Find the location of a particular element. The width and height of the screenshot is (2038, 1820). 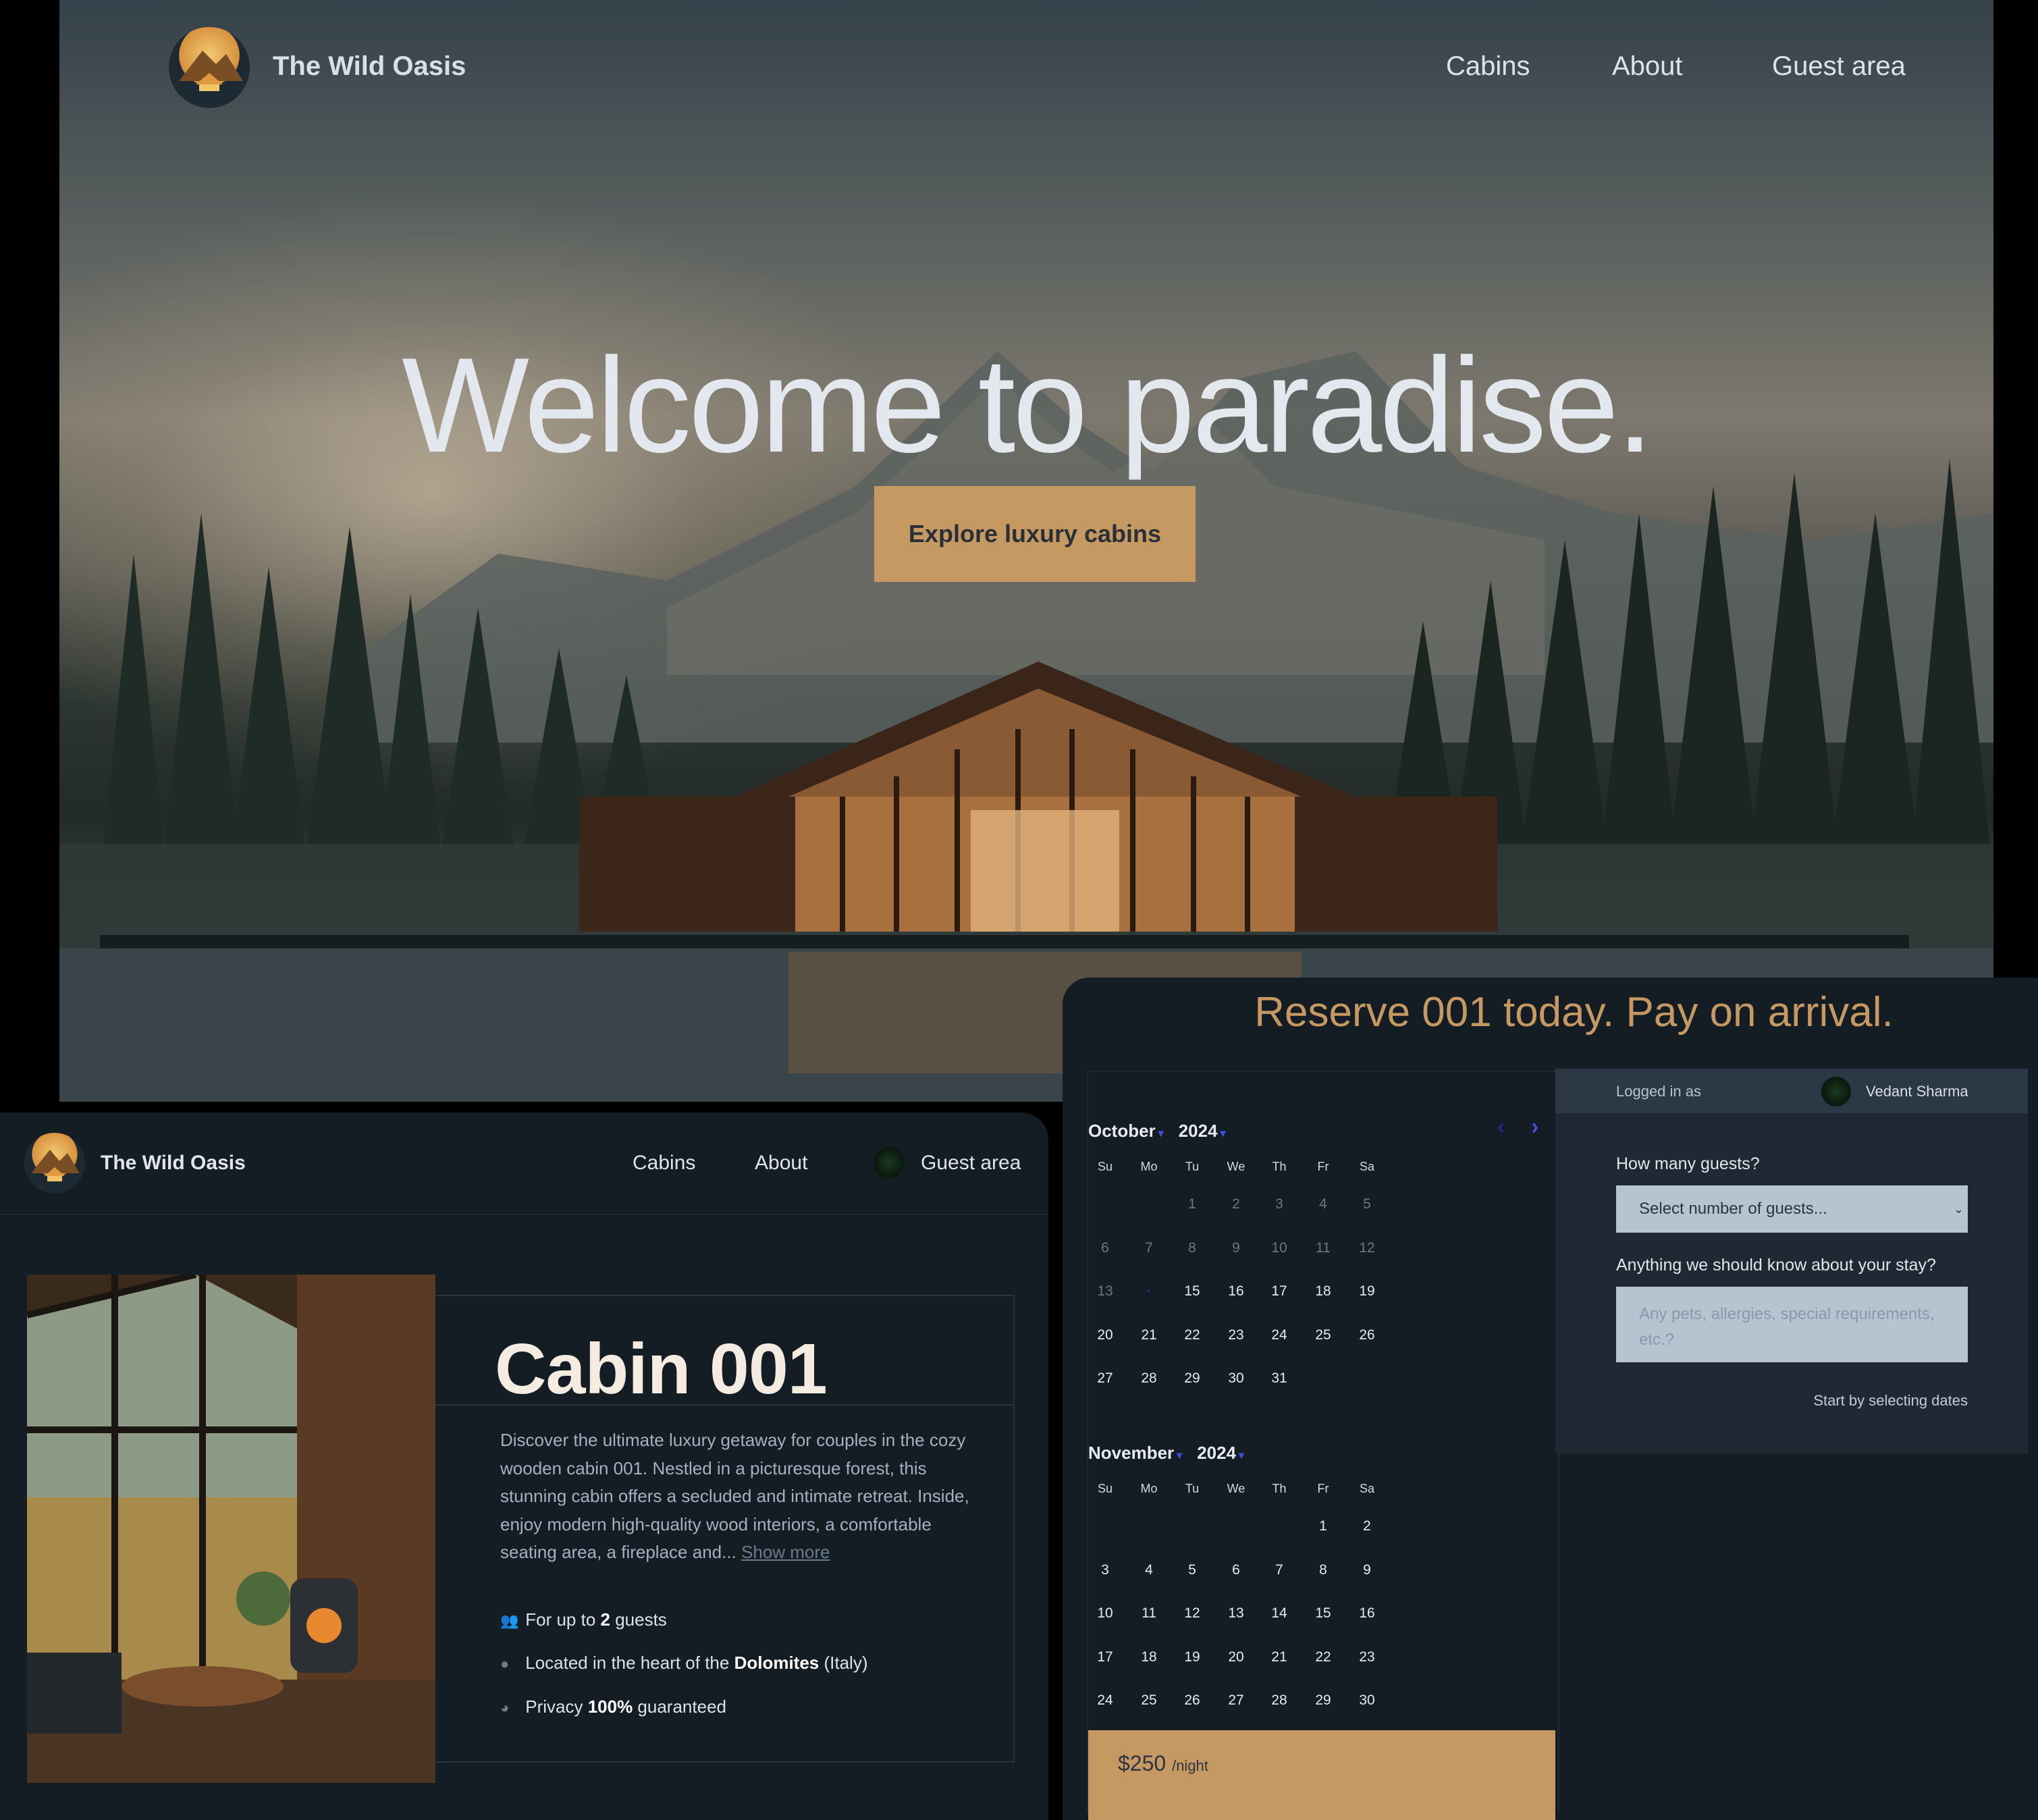

weekday-label: We is located at coordinates (1236, 1488).